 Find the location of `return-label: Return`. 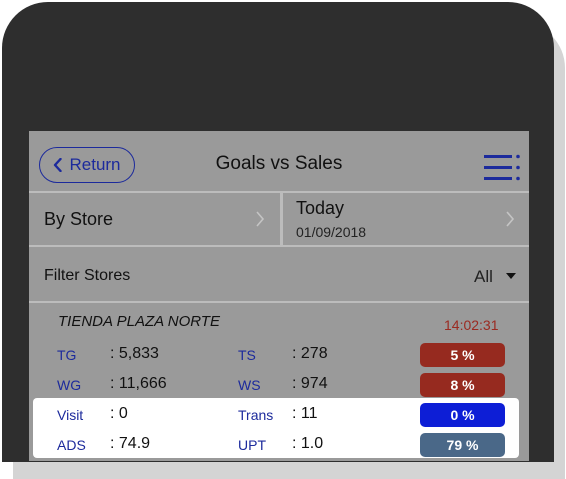

return-label: Return is located at coordinates (95, 164).